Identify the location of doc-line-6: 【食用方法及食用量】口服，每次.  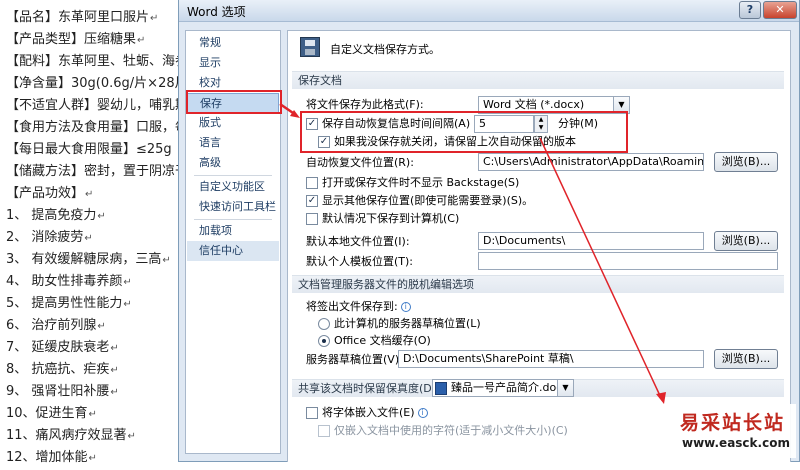
(103, 128).